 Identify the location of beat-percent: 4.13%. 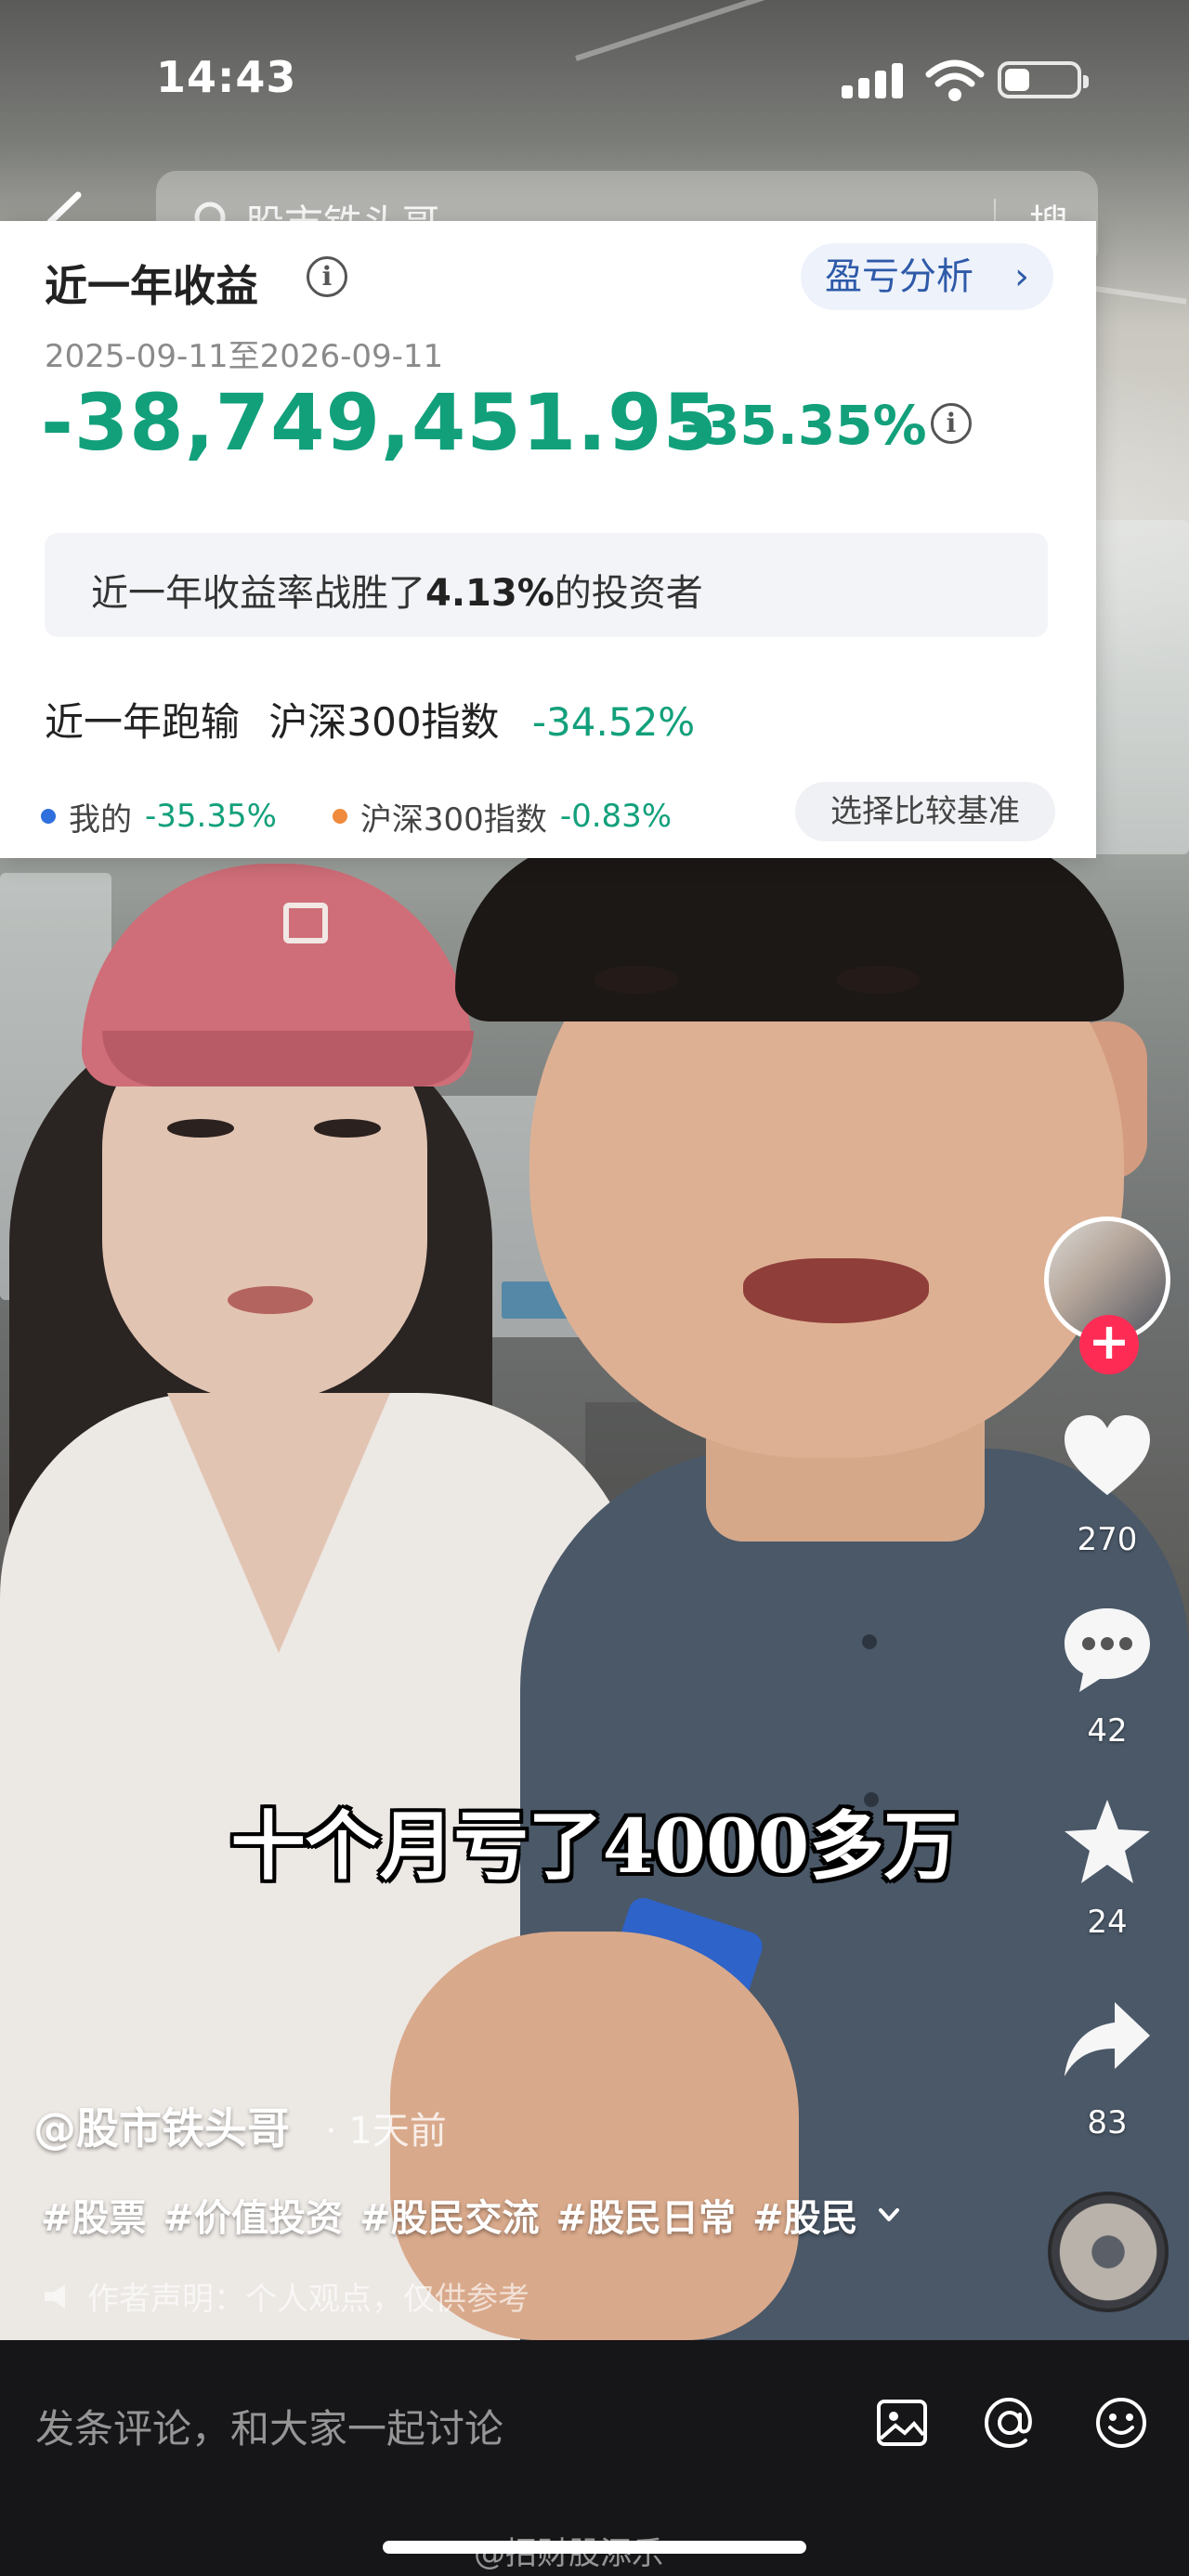
(490, 593).